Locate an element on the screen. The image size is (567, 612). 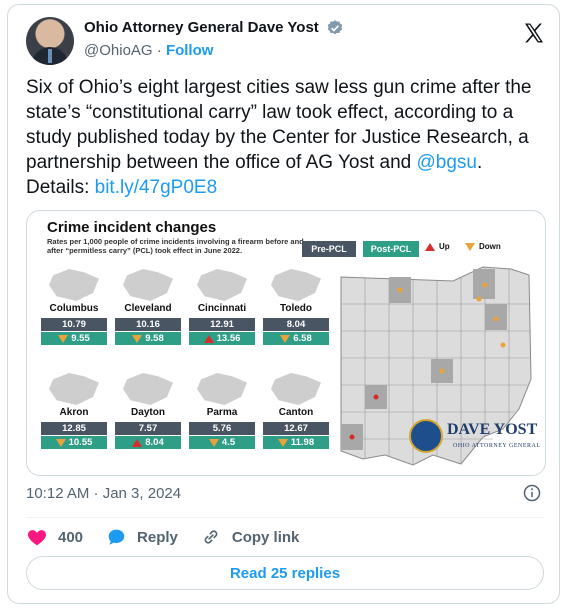
post-pcl-value: 10.55 is located at coordinates (74, 442).